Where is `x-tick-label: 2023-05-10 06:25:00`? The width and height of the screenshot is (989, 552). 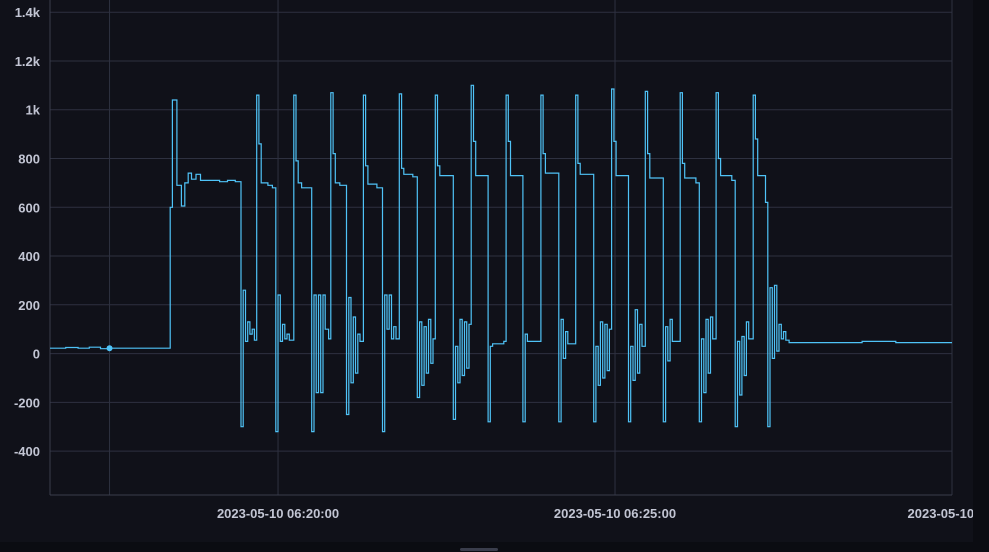
x-tick-label: 2023-05-10 06:25:00 is located at coordinates (615, 513).